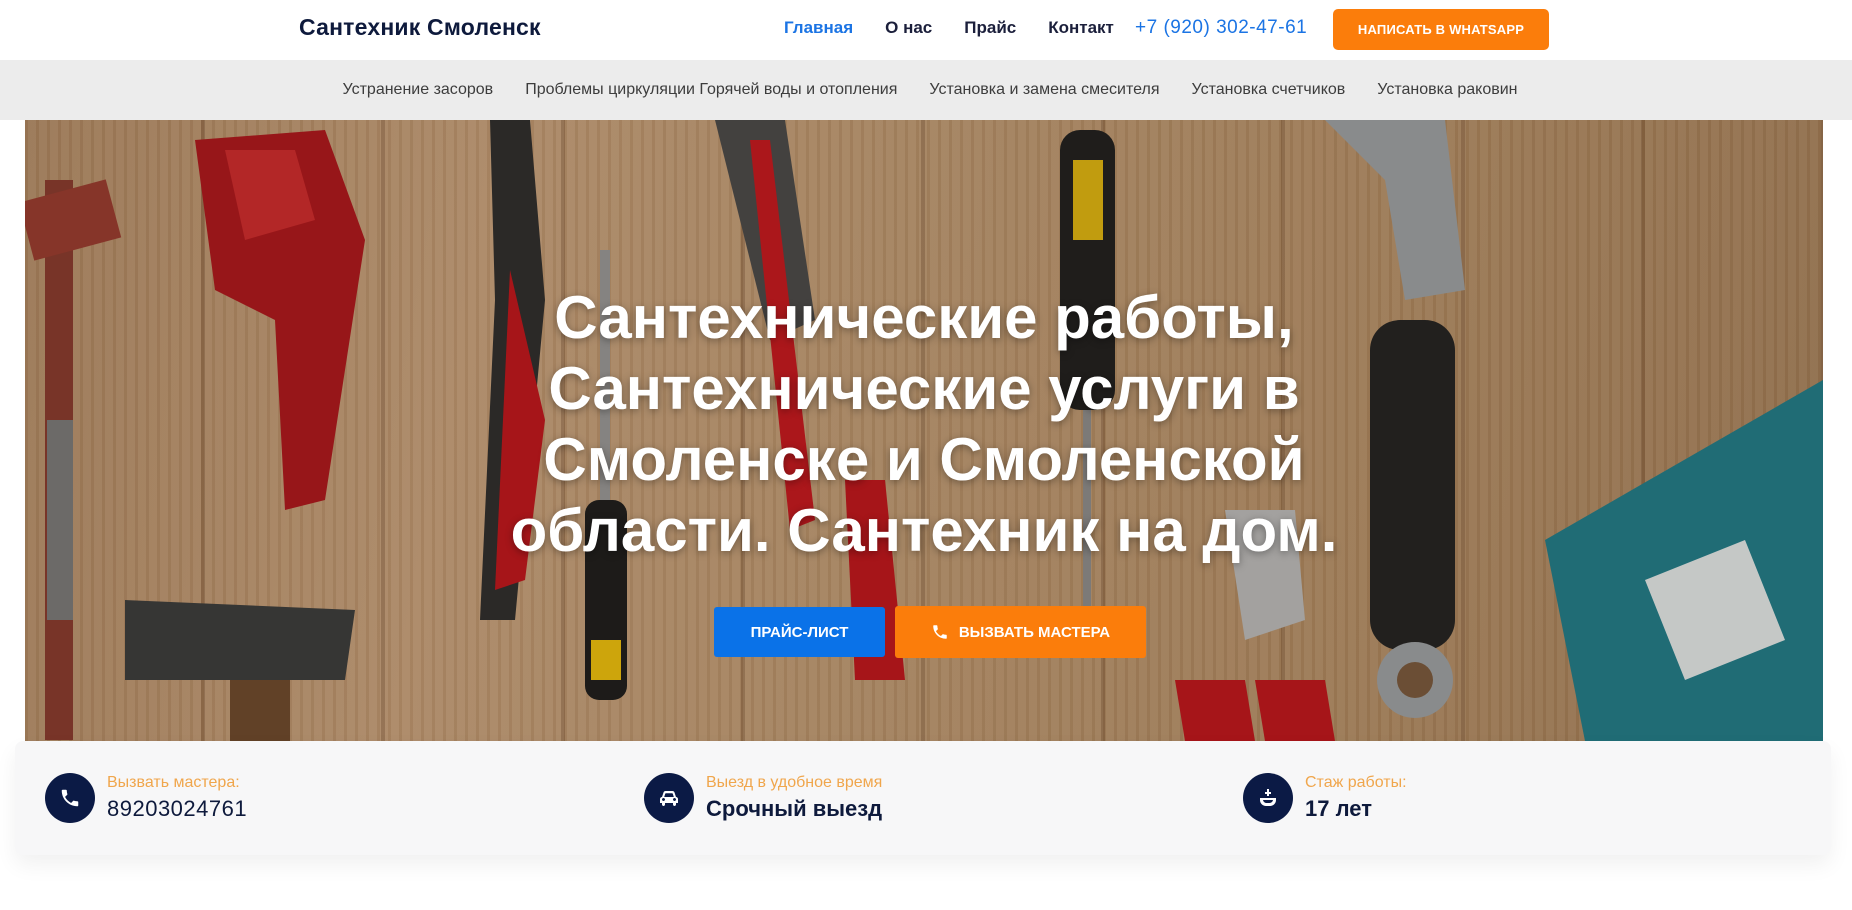  I want to click on info-call-label: Вызвать мастера:, so click(173, 782).